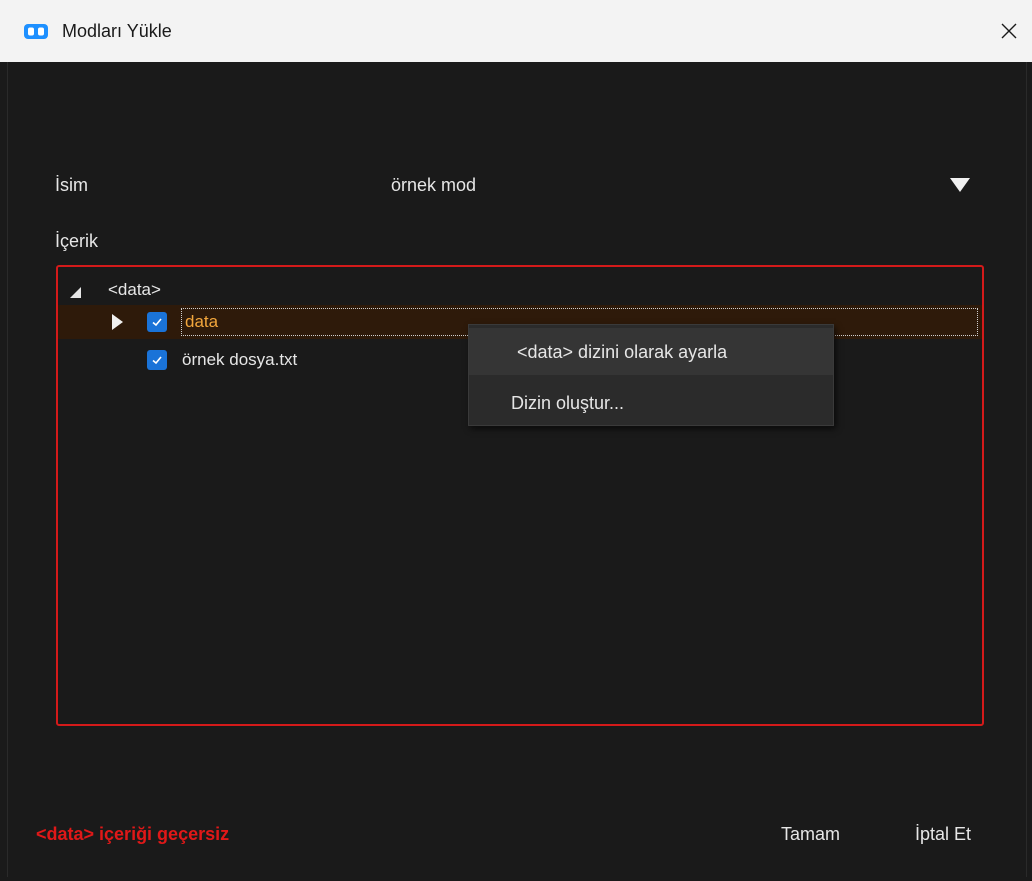 The width and height of the screenshot is (1032, 881). Describe the element at coordinates (433, 185) in the screenshot. I see `name-dropdown-value: örnek mod` at that location.